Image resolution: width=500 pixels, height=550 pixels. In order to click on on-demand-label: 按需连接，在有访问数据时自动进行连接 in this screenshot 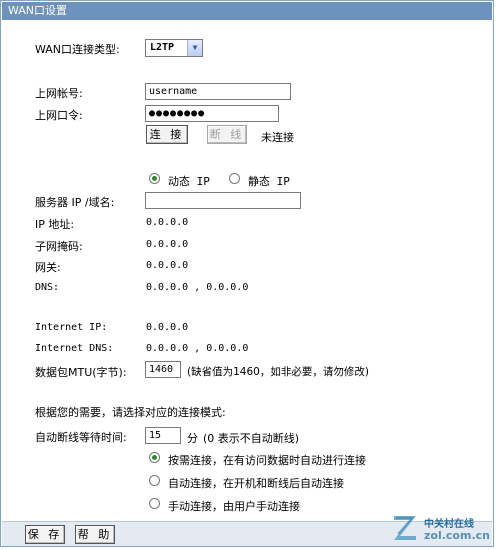, I will do `click(267, 460)`.